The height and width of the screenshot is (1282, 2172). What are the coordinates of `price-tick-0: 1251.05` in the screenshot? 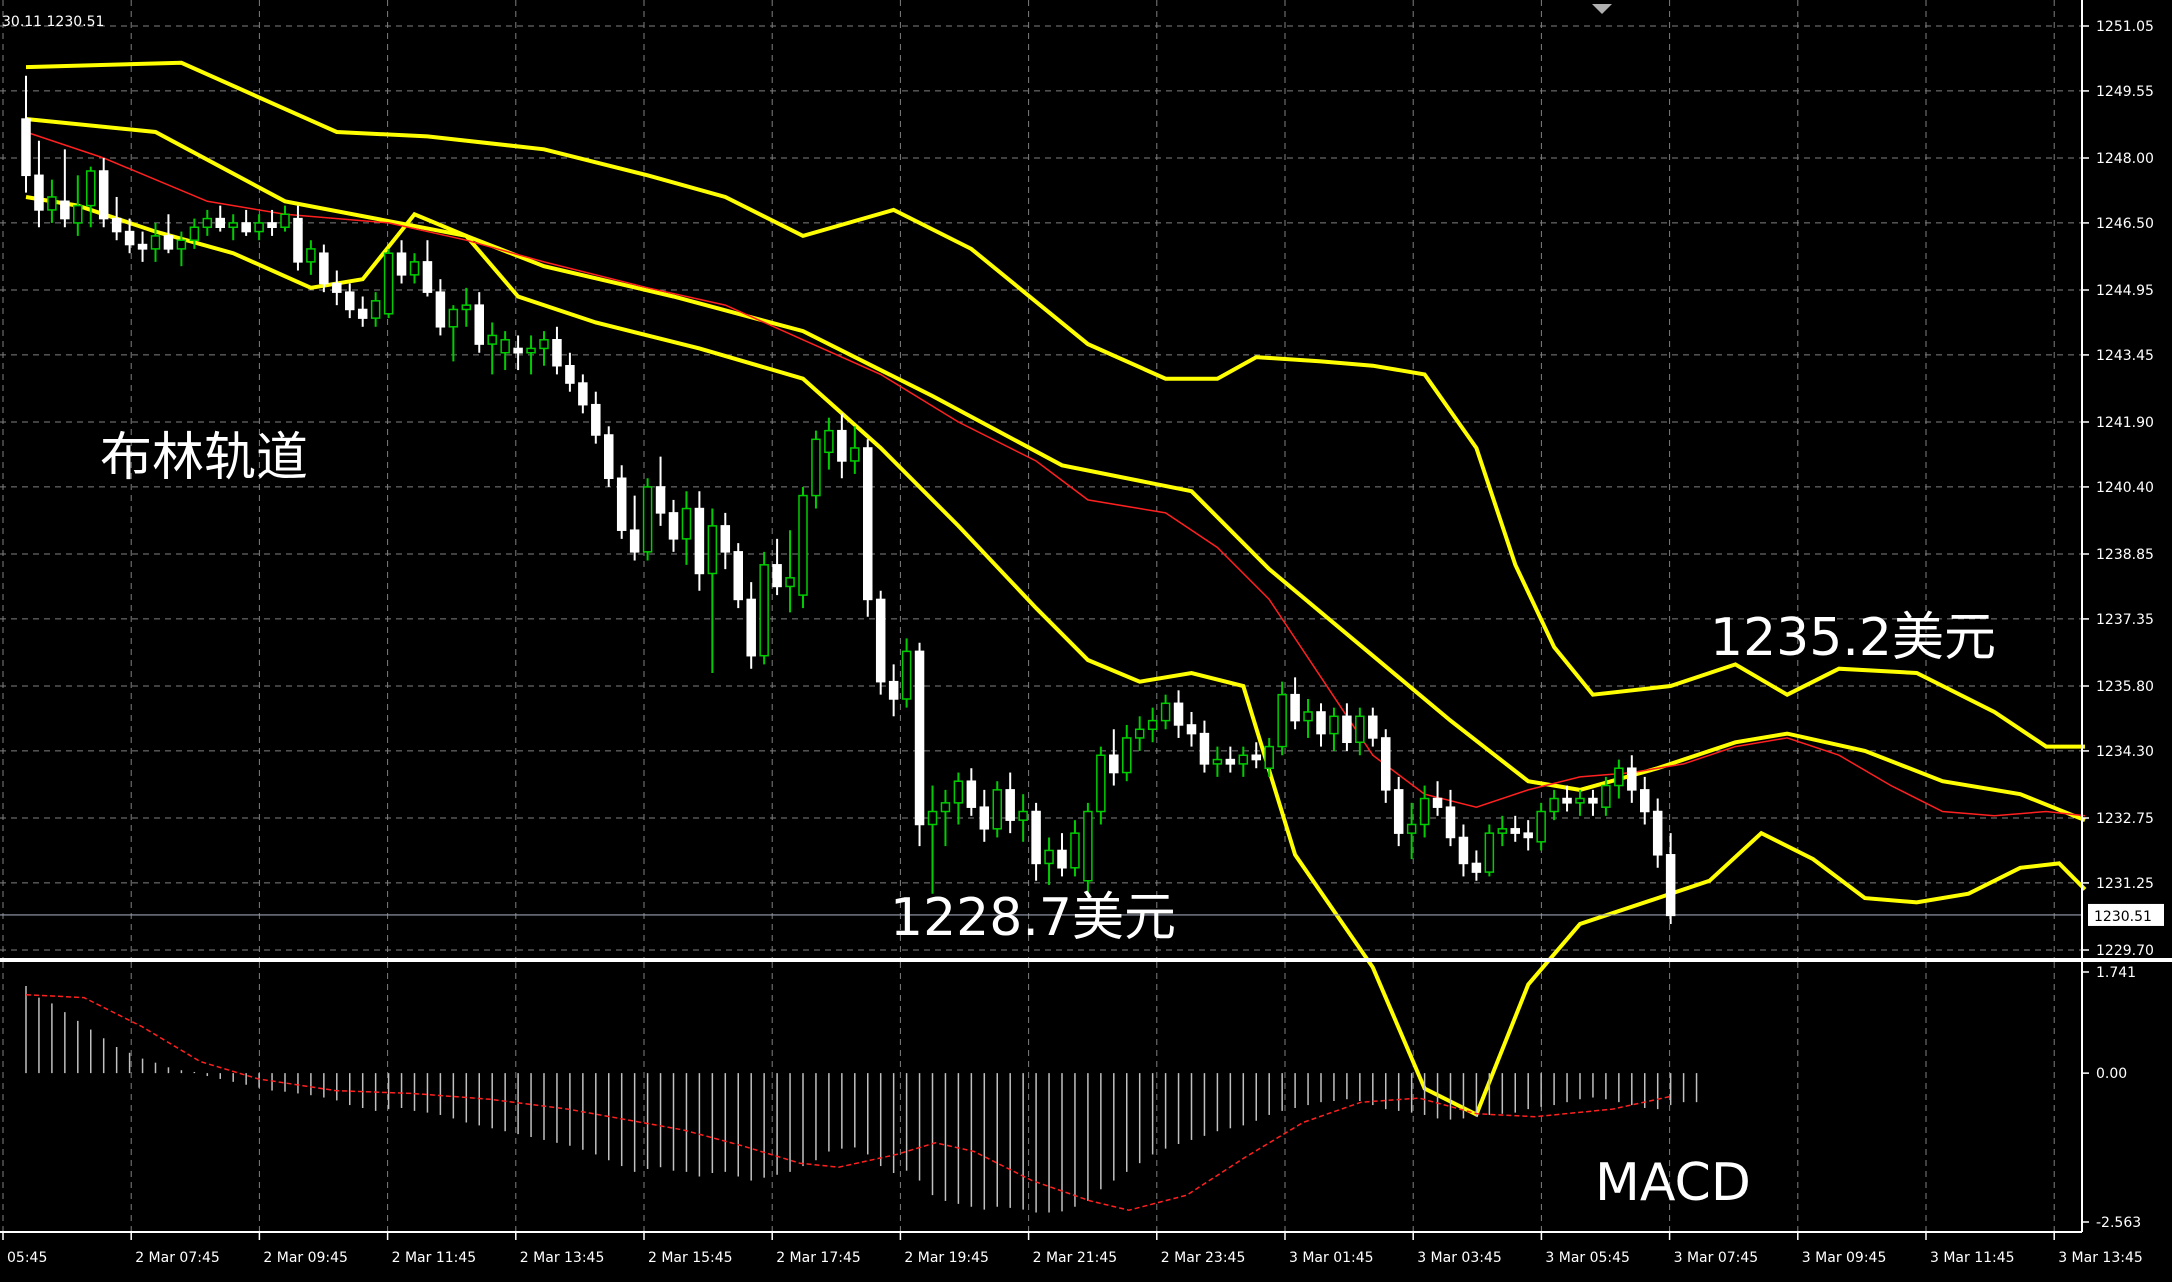 It's located at (2125, 27).